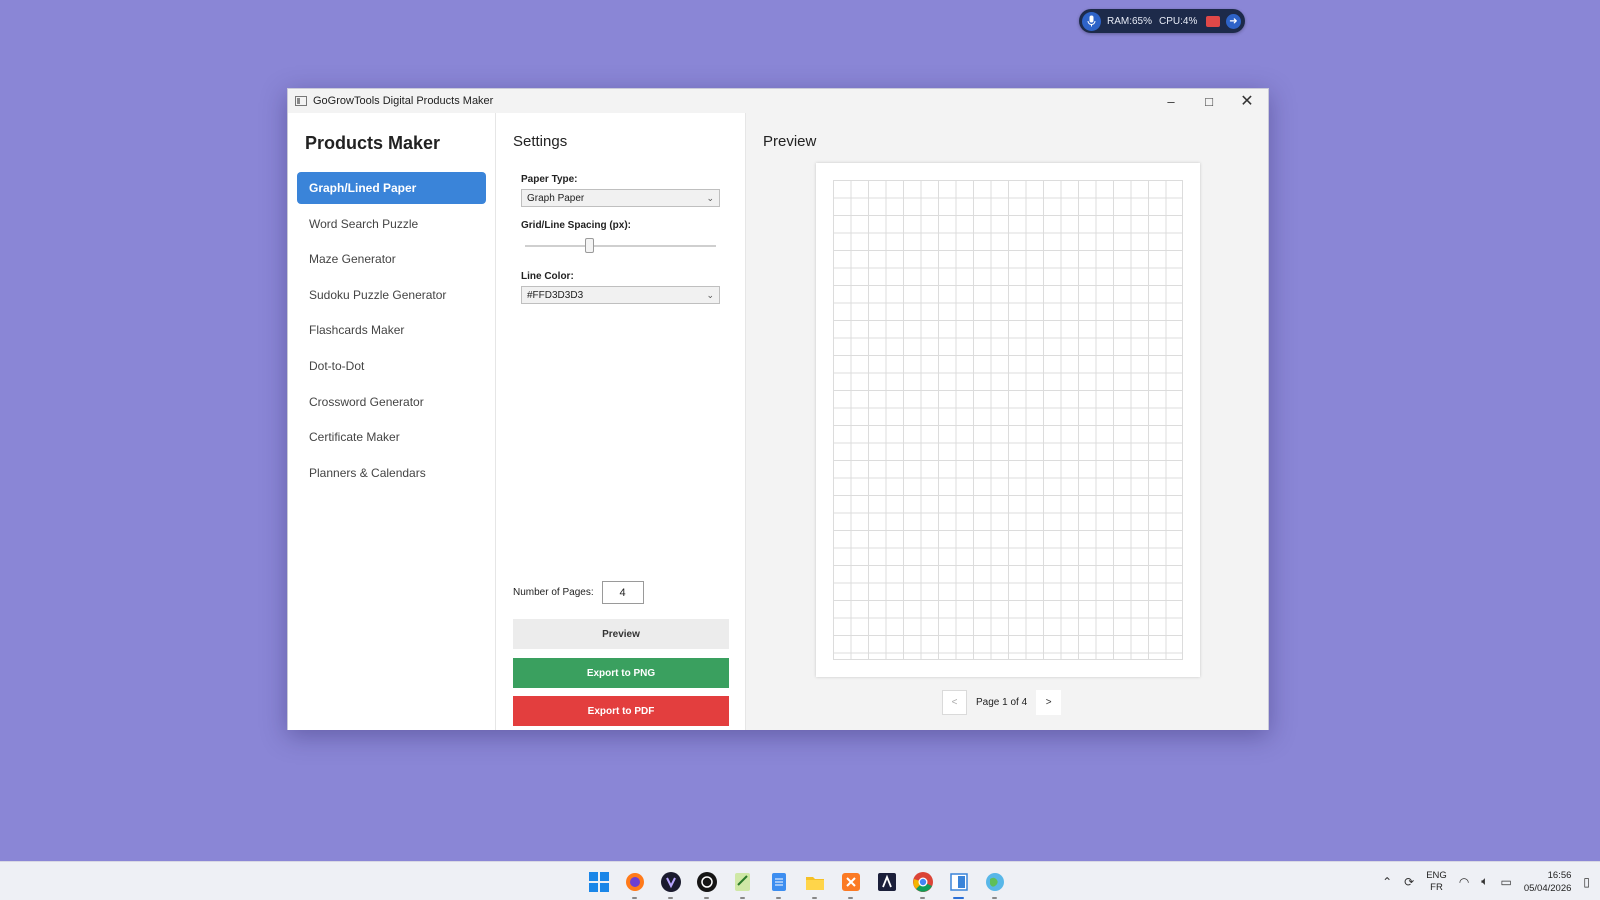  I want to click on sidebar-item-word-search-puzzle: Word Search Puzzle, so click(391, 224).